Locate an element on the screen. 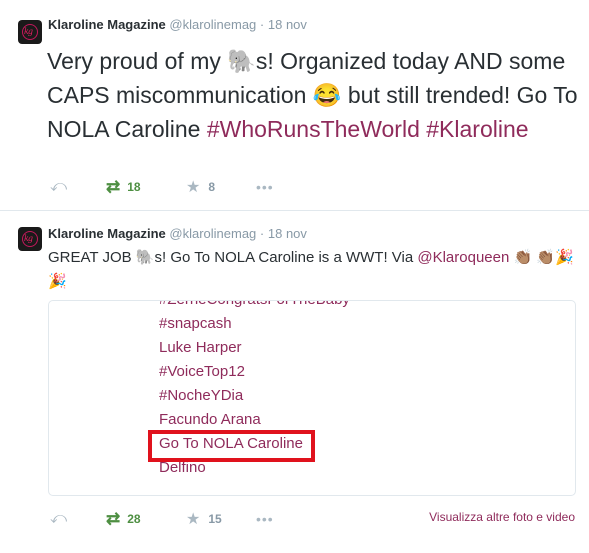 This screenshot has width=589, height=553. favorite-count: 15 is located at coordinates (215, 519).